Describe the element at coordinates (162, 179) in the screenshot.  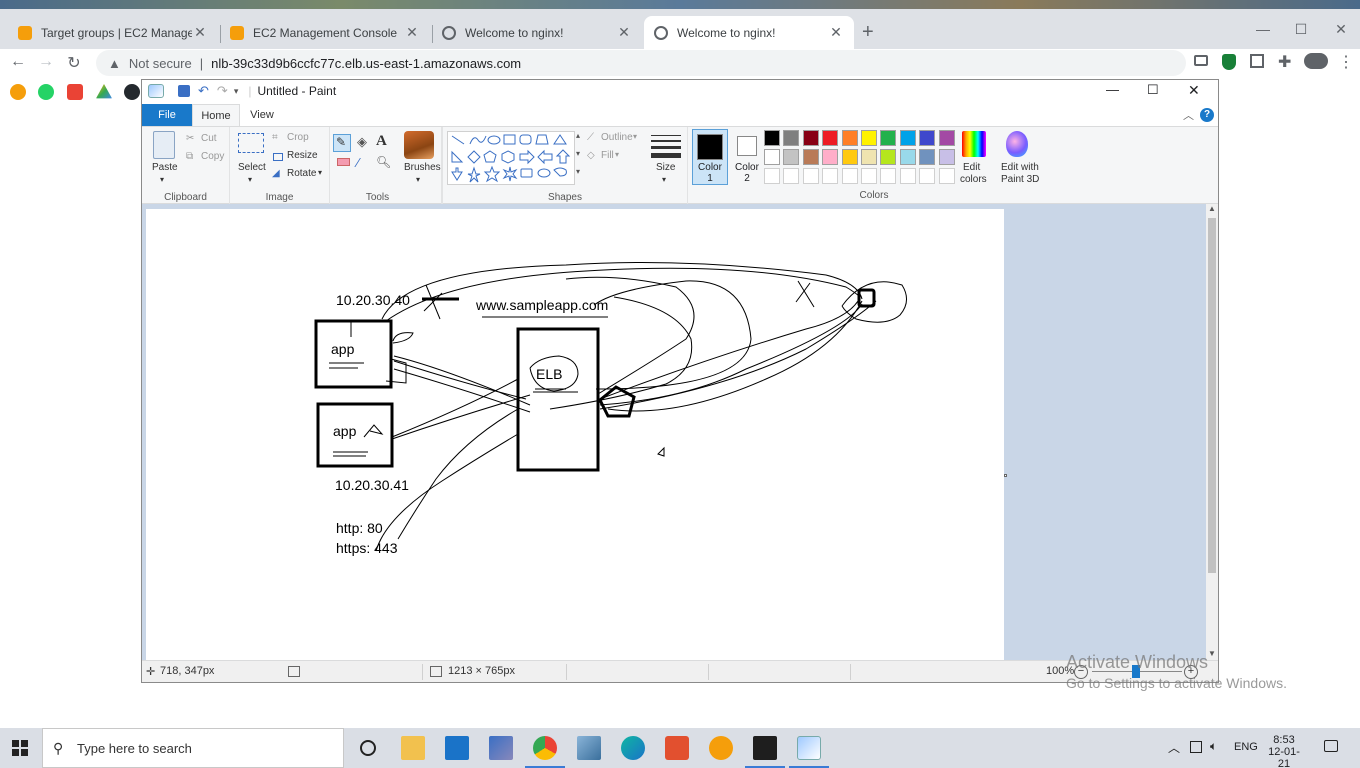
I see `paste-dropdown-icon: ▾` at that location.